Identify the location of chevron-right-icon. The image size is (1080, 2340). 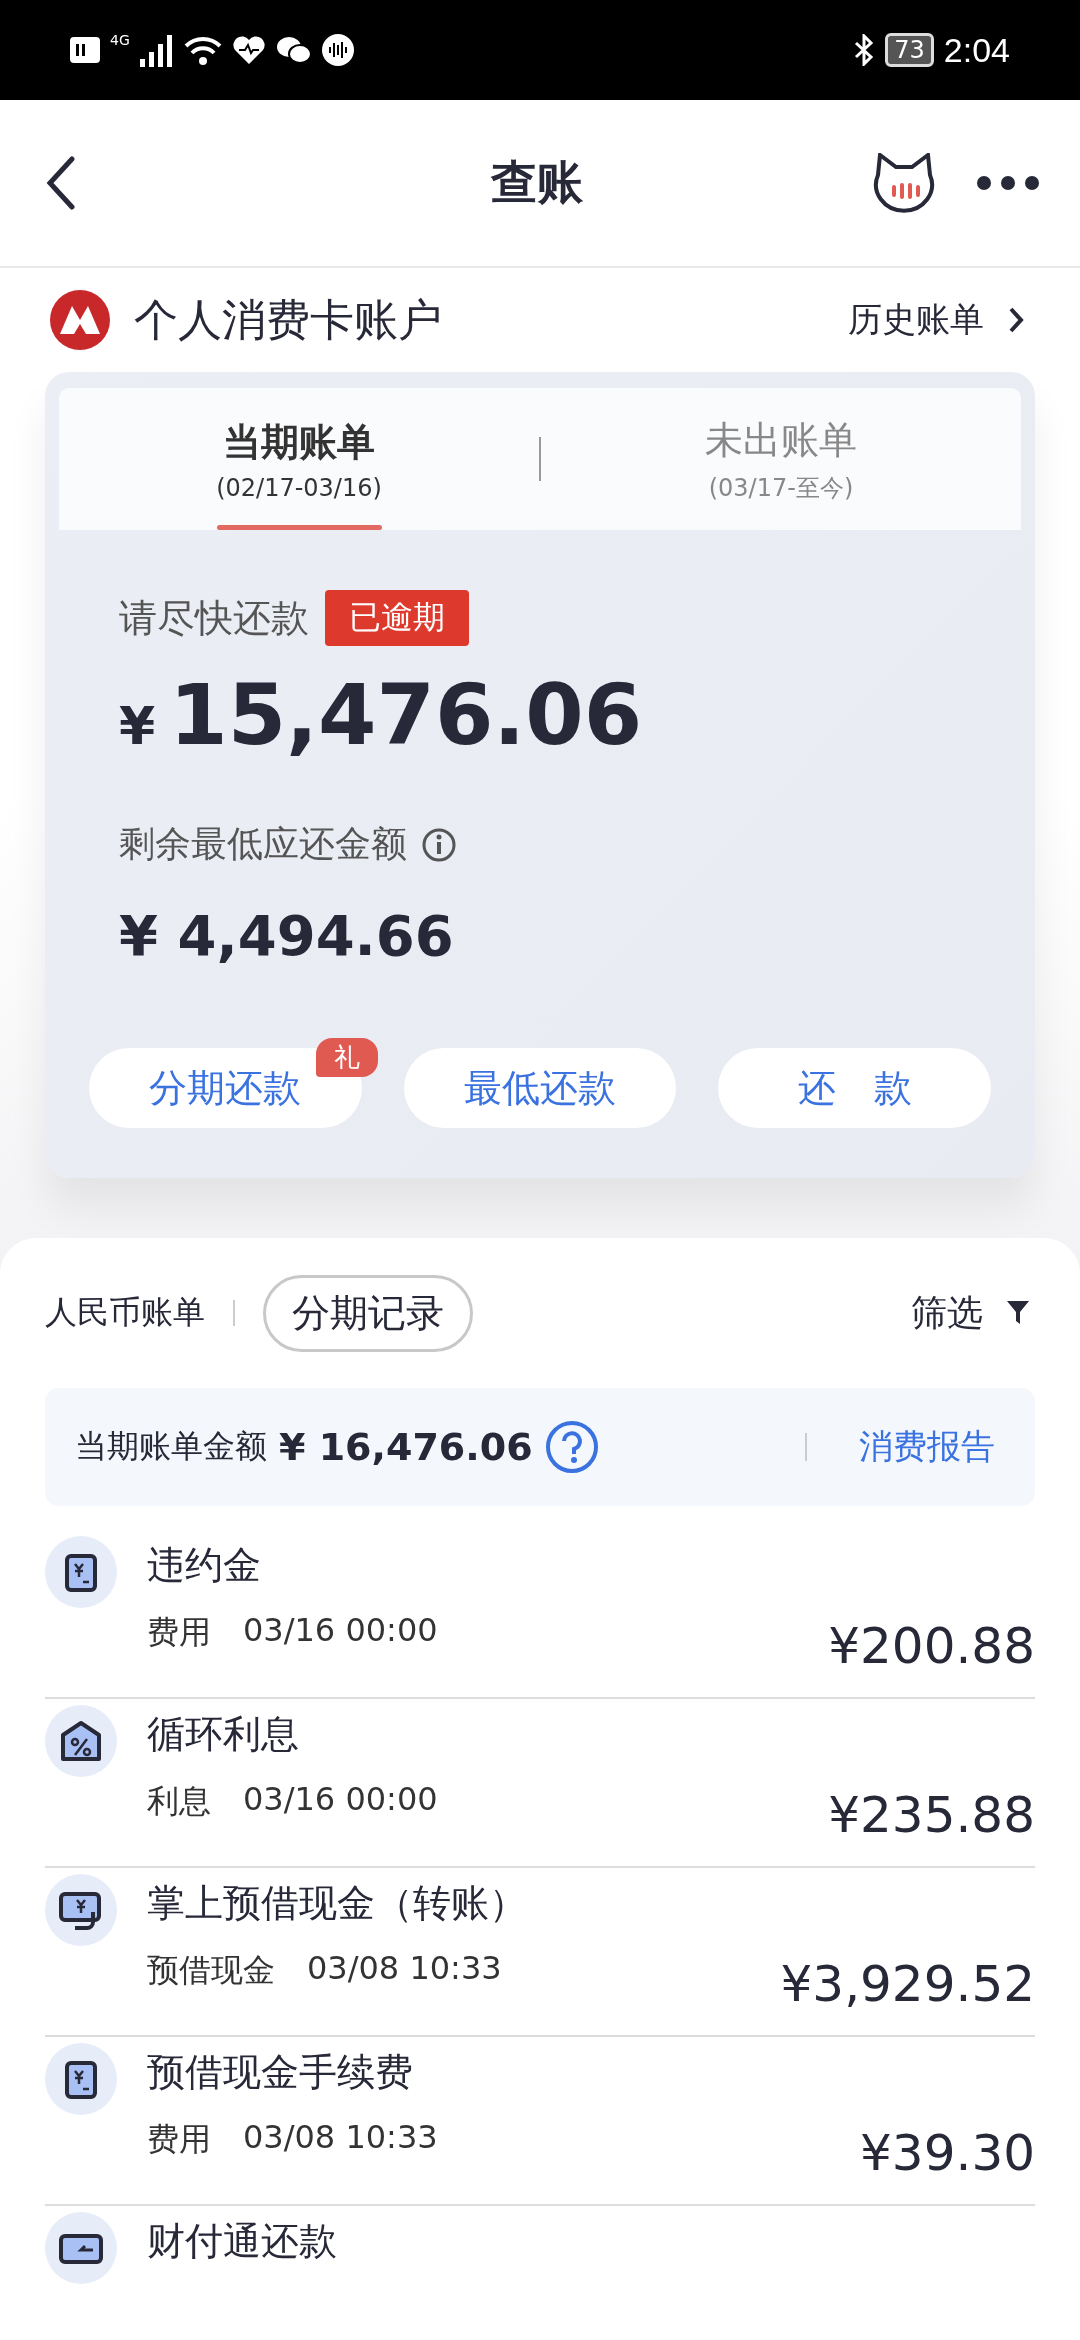
(1016, 320).